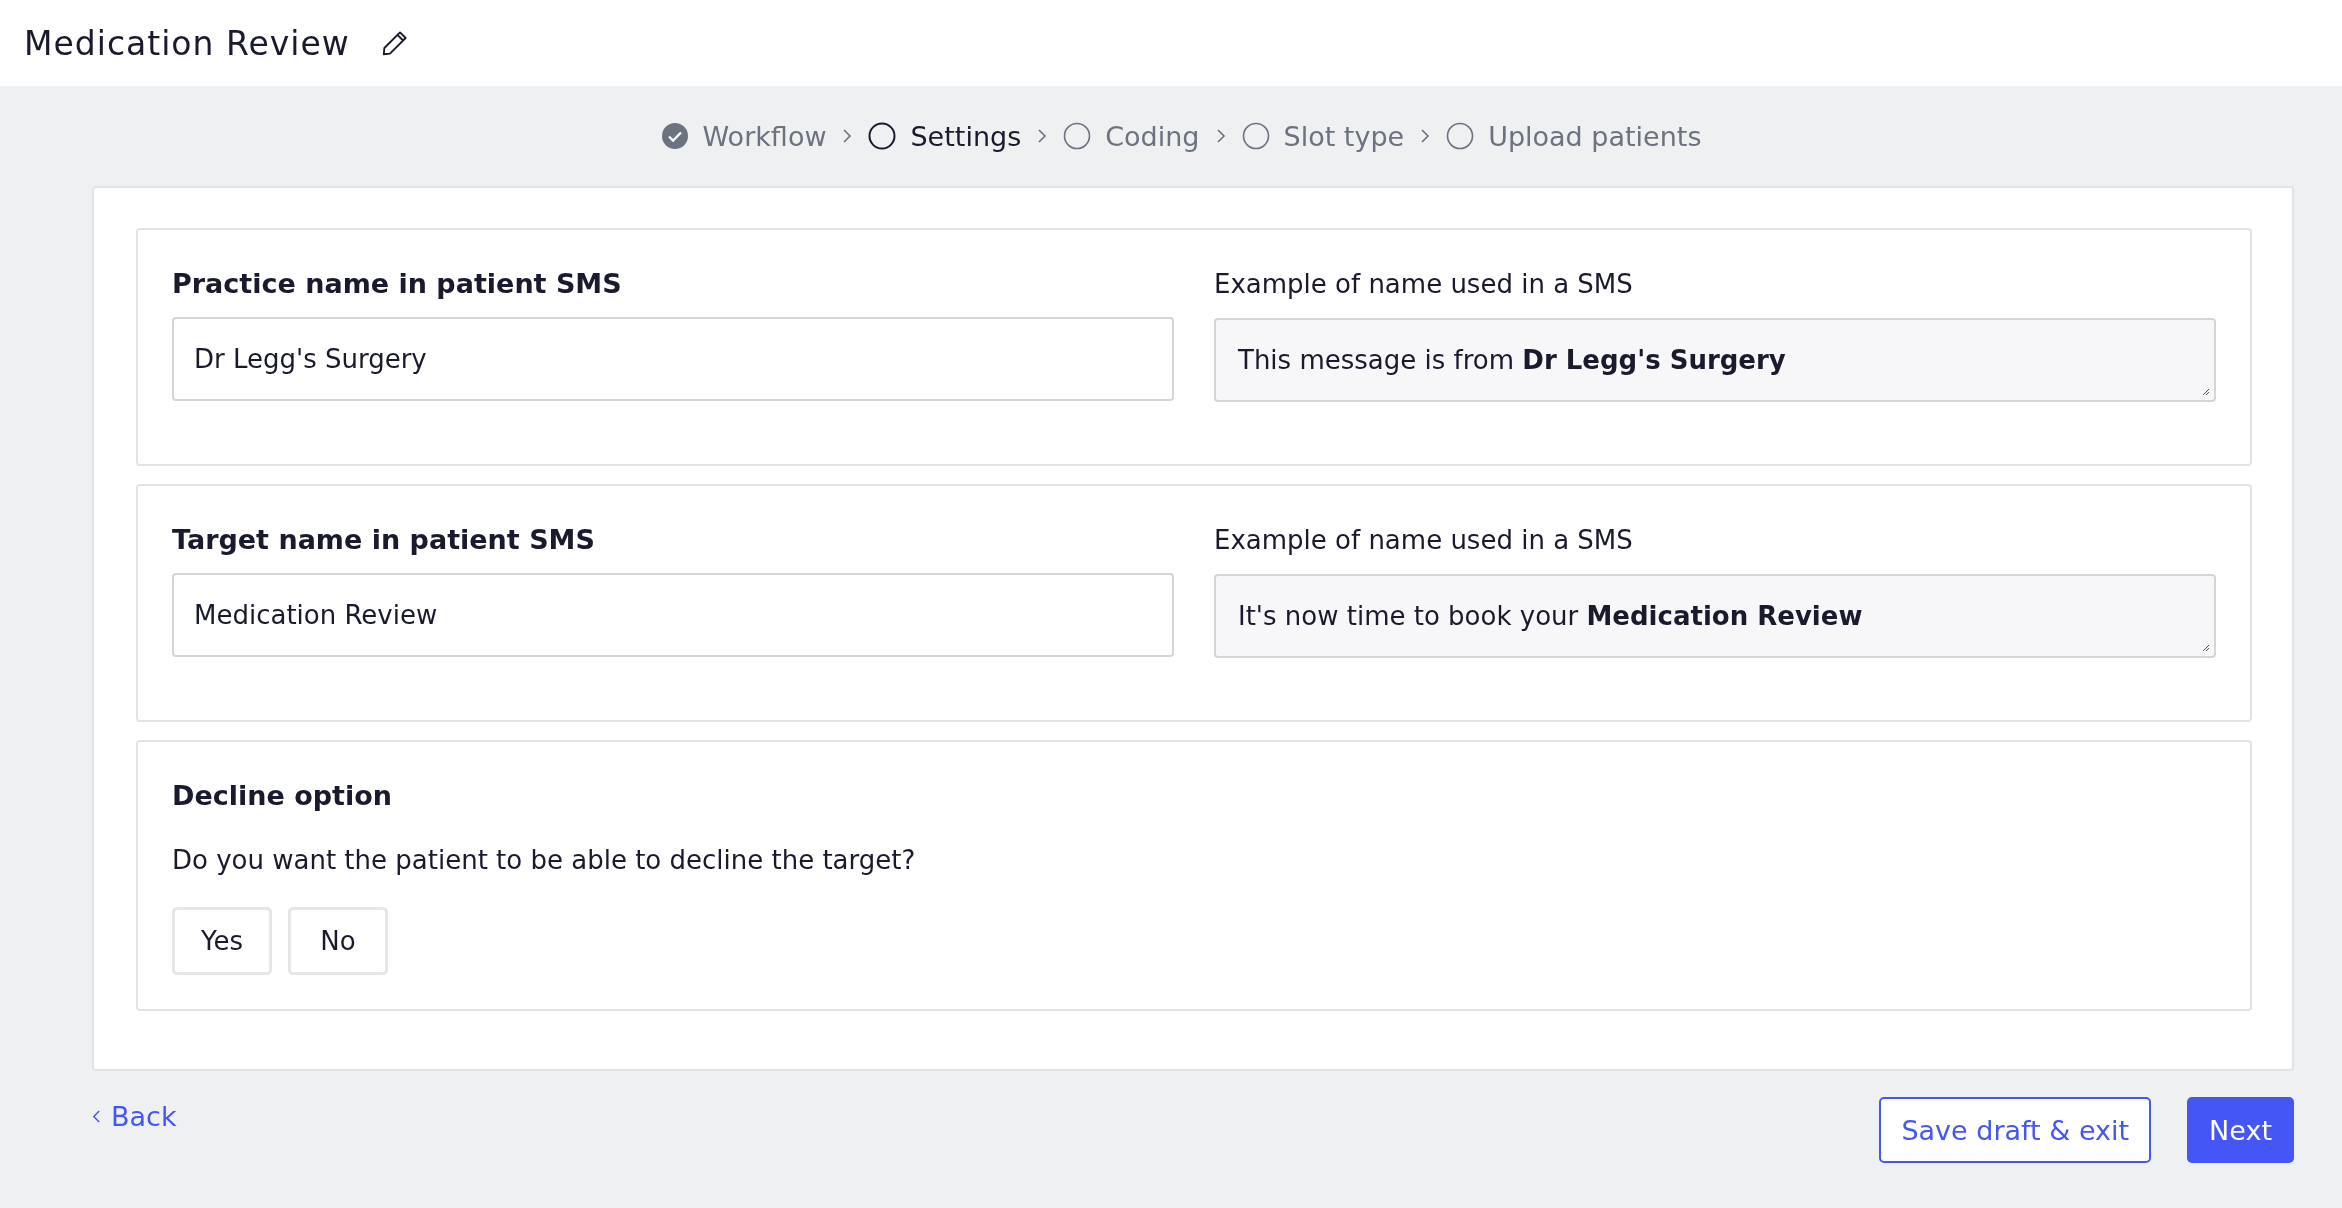 This screenshot has height=1208, width=2342. Describe the element at coordinates (673, 615) in the screenshot. I see `name-input-field: Medication Review` at that location.